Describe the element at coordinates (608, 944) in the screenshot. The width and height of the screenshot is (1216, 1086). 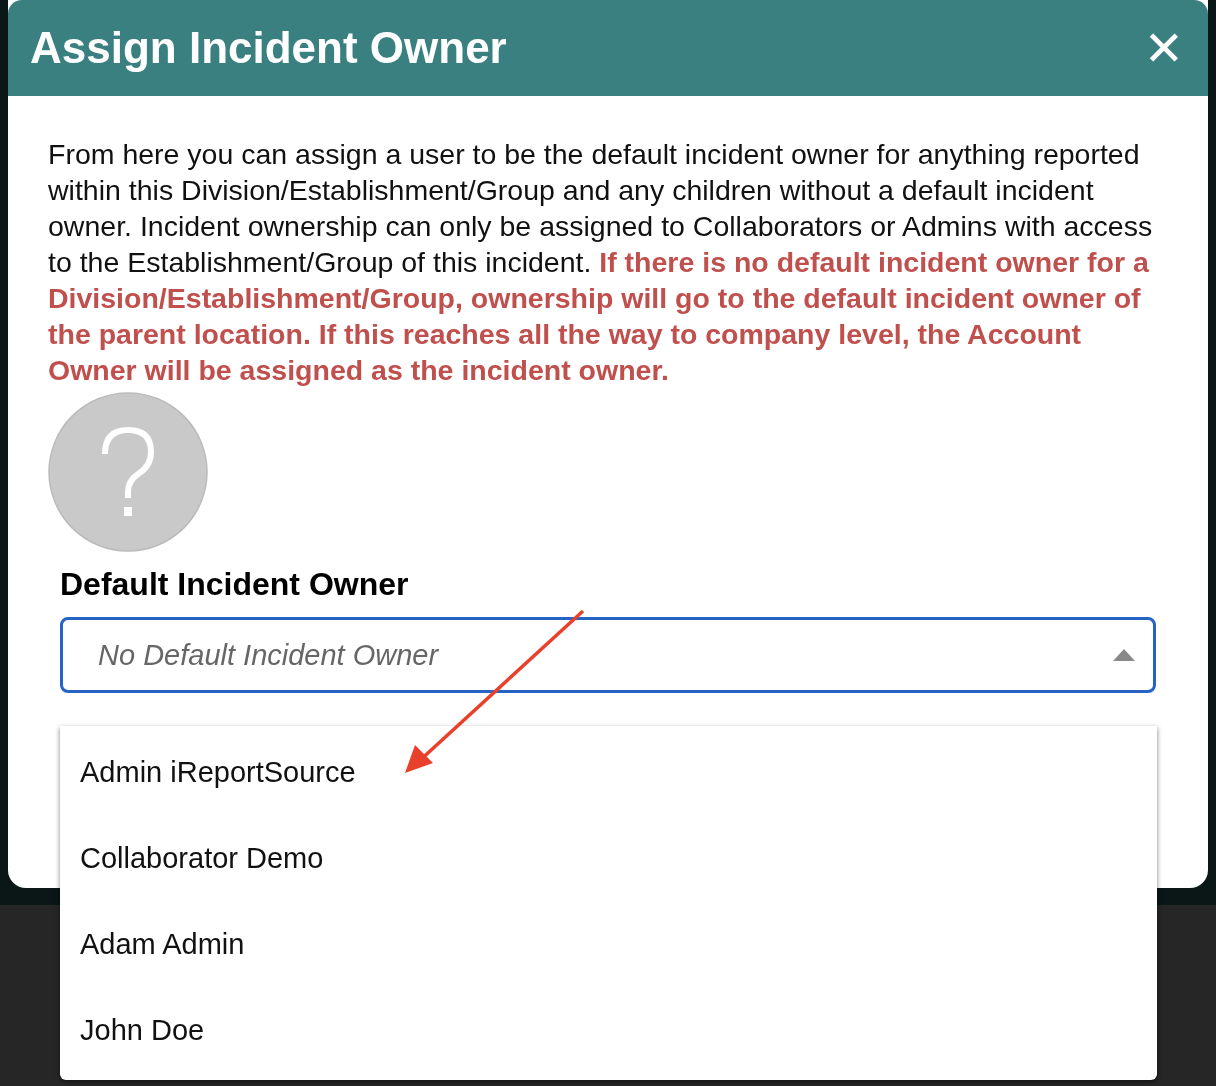
I see `dropdown-option: Adam Admin` at that location.